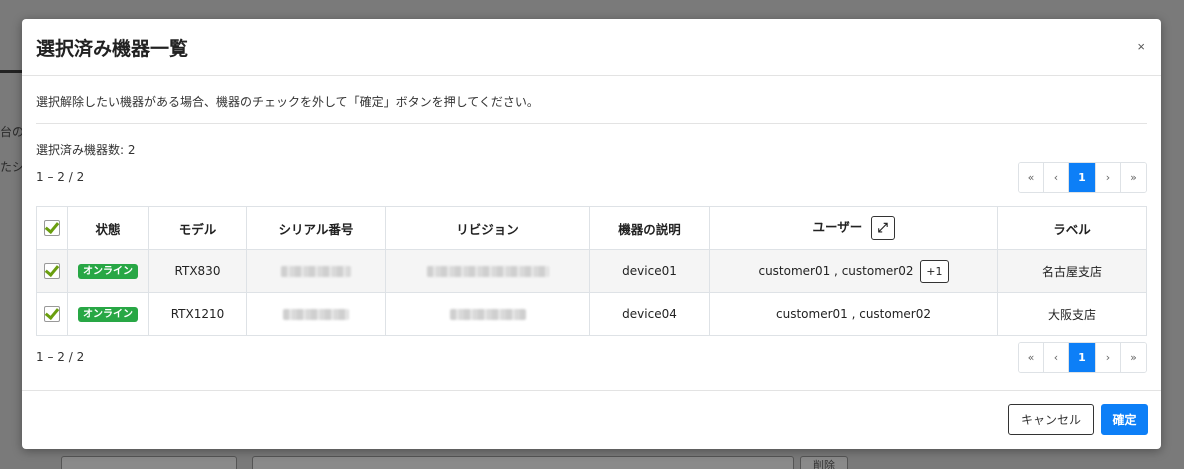 The image size is (1184, 469). Describe the element at coordinates (197, 228) in the screenshot. I see `column-model: モデル` at that location.